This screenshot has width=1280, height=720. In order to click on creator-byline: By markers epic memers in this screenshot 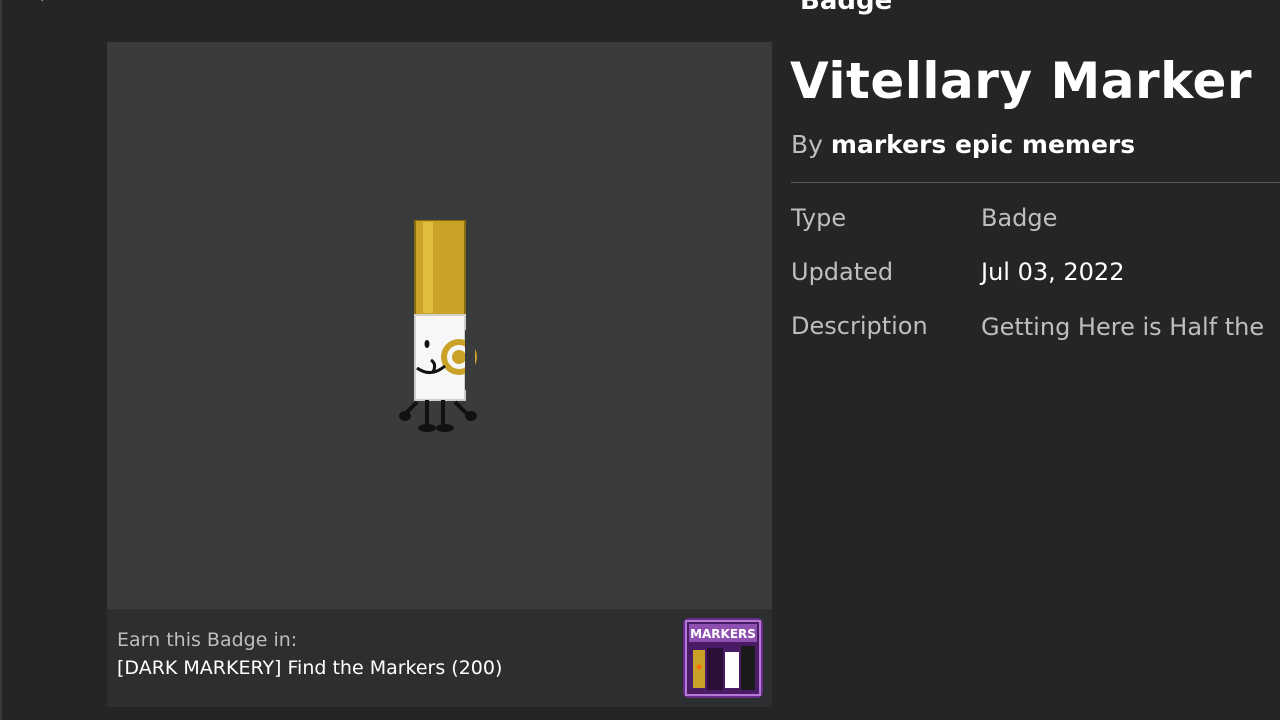, I will do `click(963, 144)`.